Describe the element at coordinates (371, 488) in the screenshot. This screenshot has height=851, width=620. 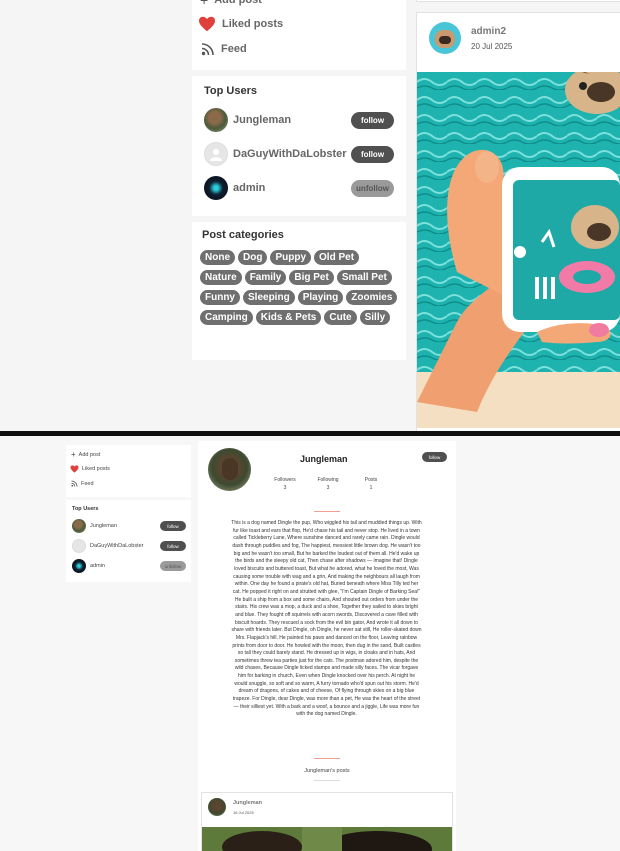
I see `stat-value: 1` at that location.